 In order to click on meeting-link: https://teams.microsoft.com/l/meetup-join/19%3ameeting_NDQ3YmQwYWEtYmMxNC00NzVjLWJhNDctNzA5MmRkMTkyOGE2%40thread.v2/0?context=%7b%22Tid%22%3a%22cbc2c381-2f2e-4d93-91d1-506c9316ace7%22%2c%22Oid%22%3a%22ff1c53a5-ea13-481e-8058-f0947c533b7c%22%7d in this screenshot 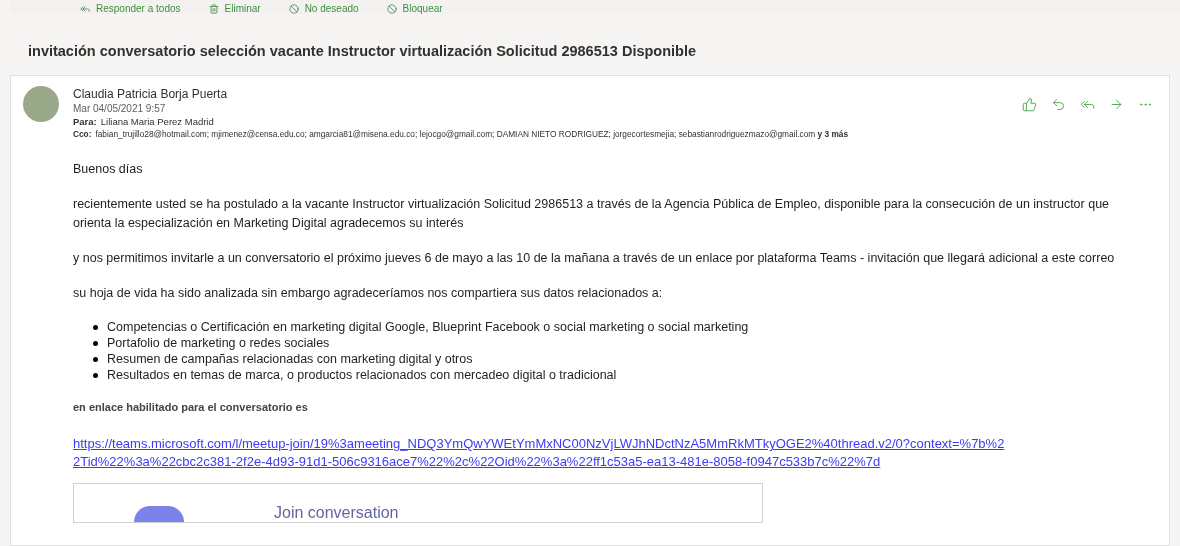, I will do `click(611, 453)`.